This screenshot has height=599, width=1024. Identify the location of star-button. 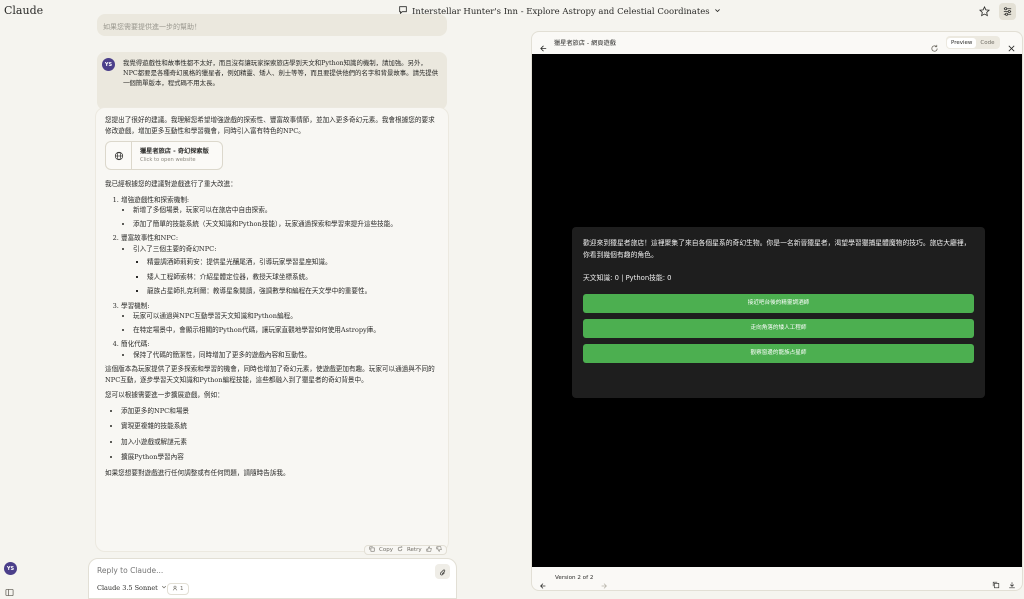
(984, 11).